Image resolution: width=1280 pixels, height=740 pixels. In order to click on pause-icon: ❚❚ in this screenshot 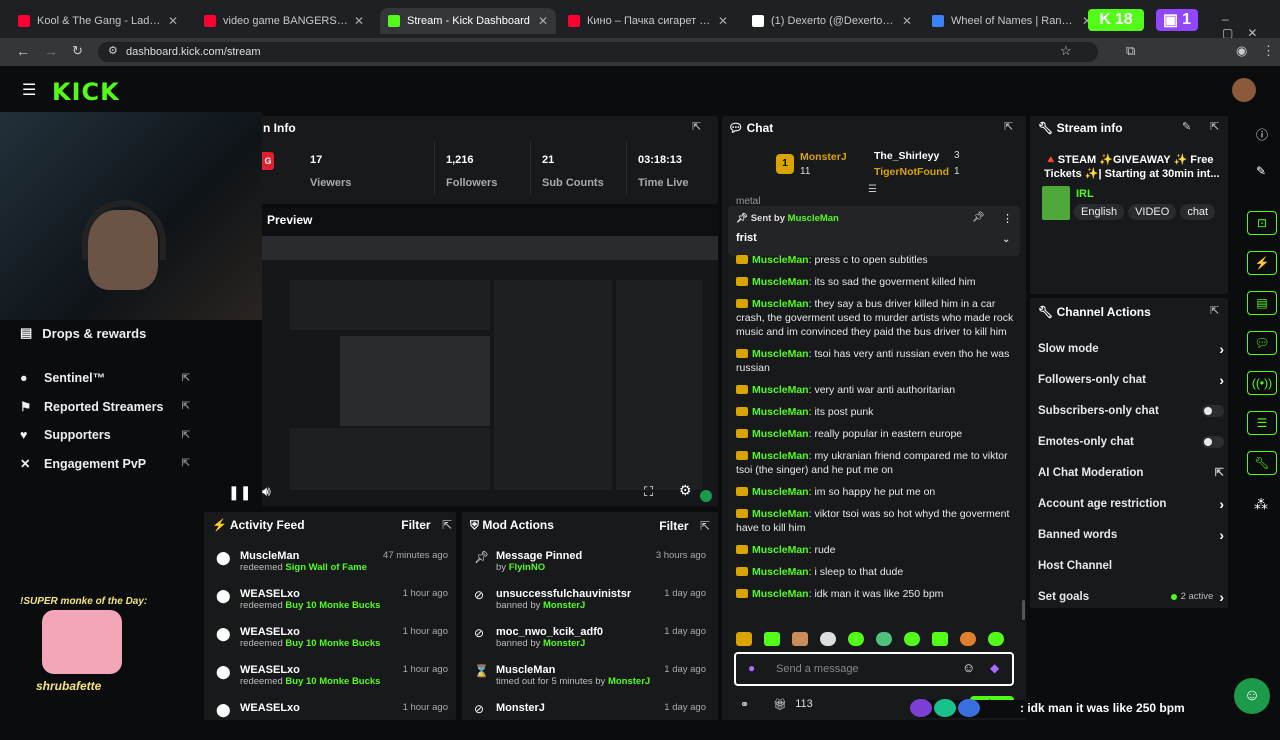, I will do `click(239, 492)`.